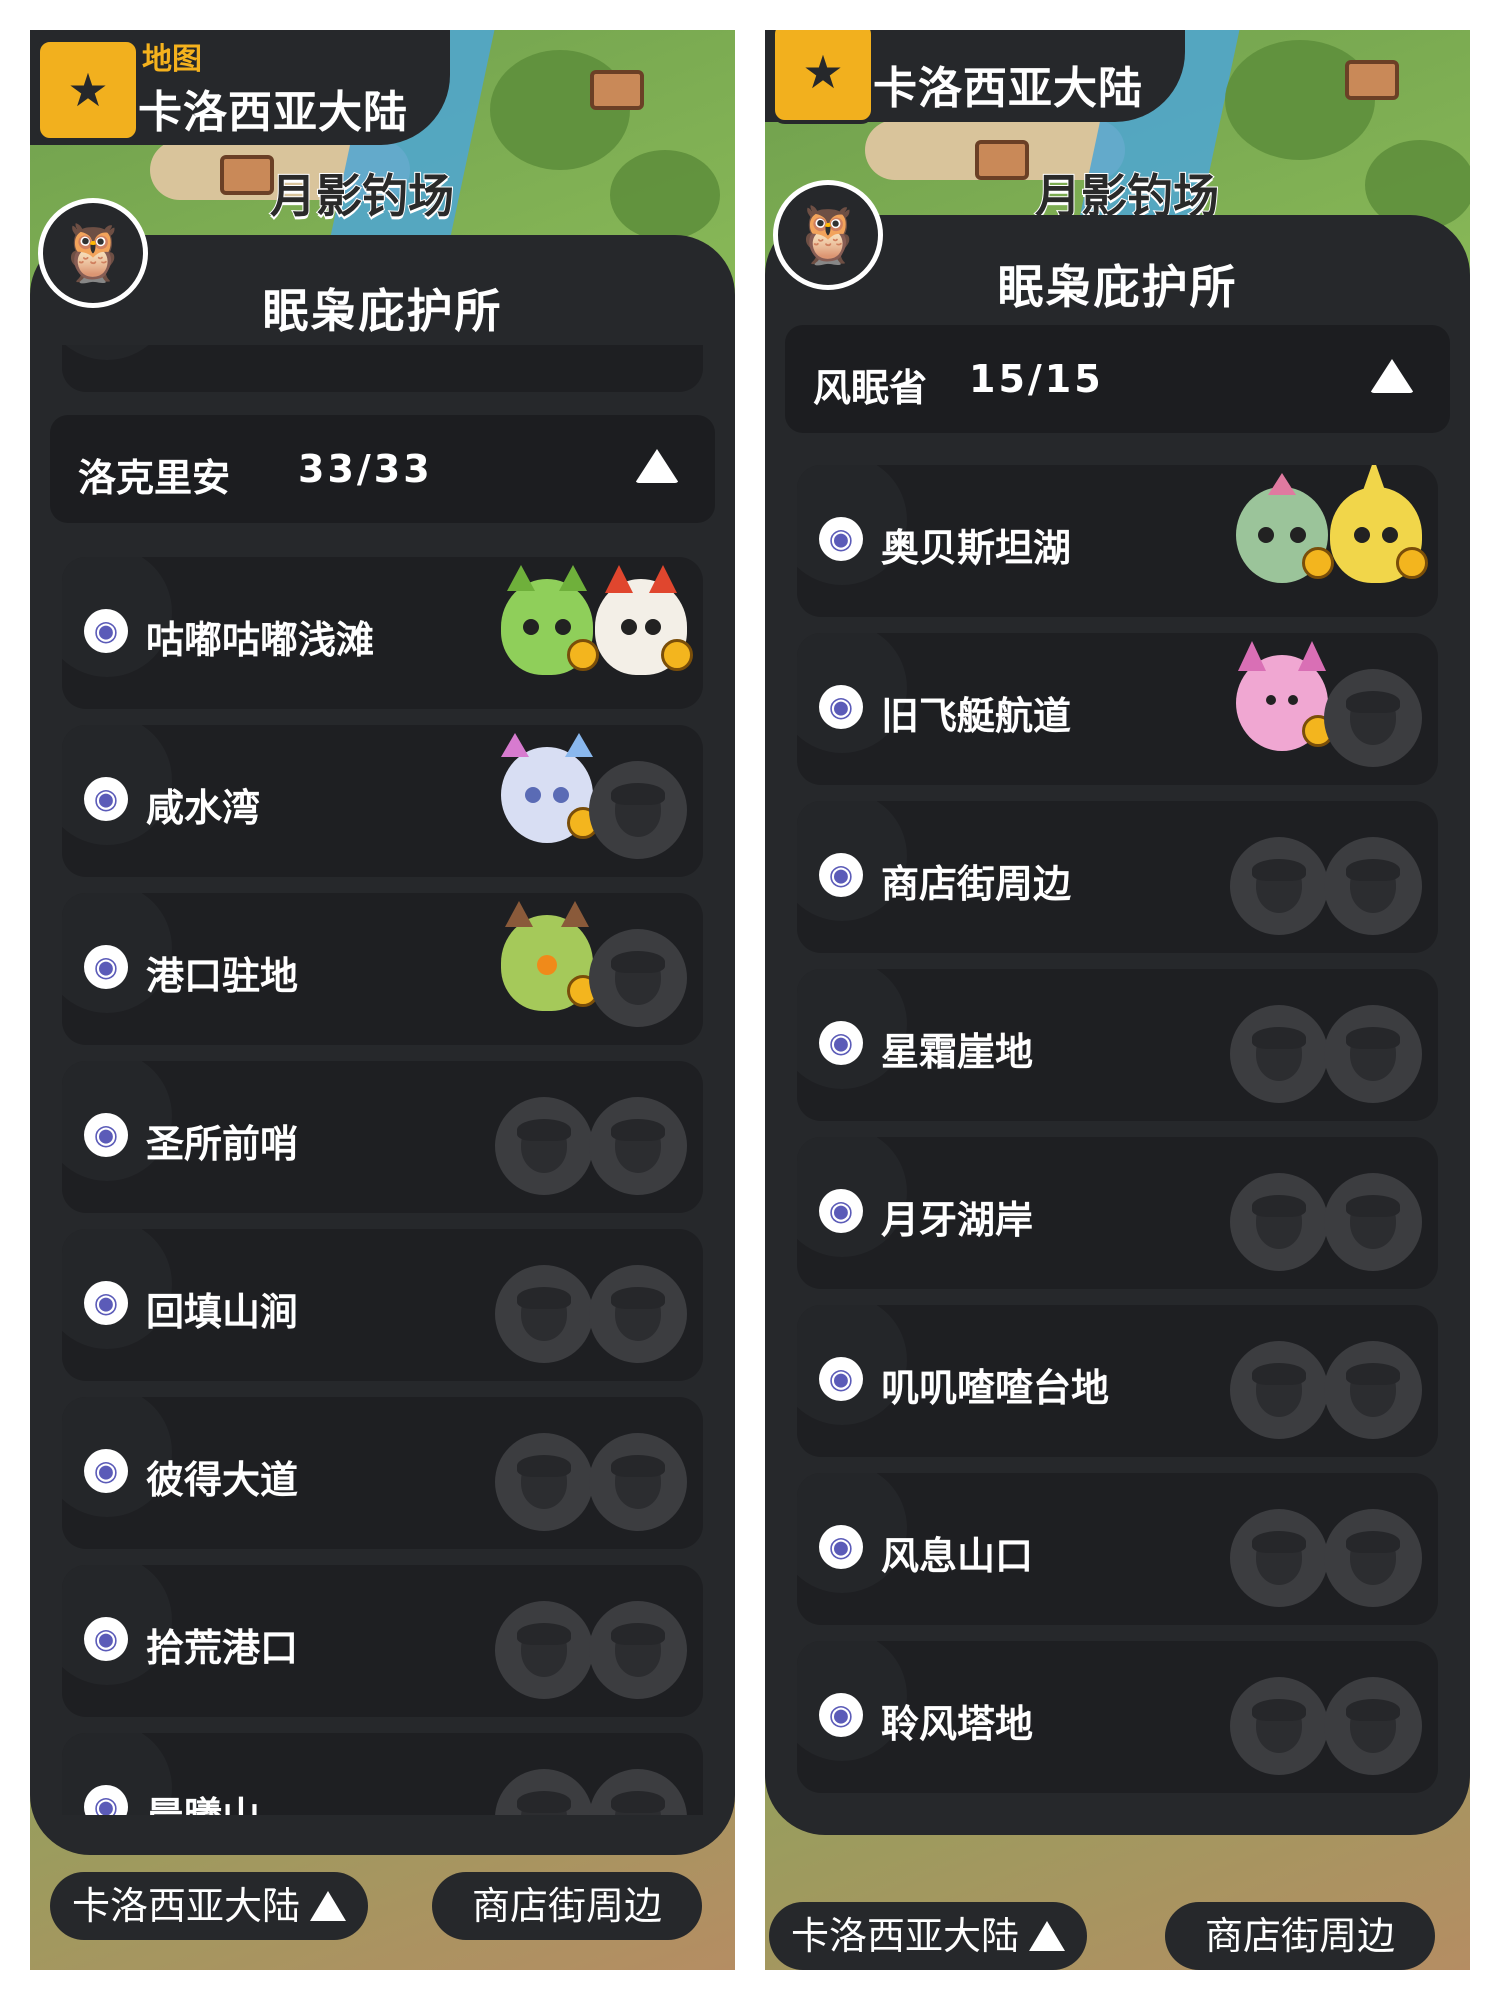 The height and width of the screenshot is (2000, 1500). Describe the element at coordinates (870, 388) in the screenshot. I see `group-name: 风眠省` at that location.